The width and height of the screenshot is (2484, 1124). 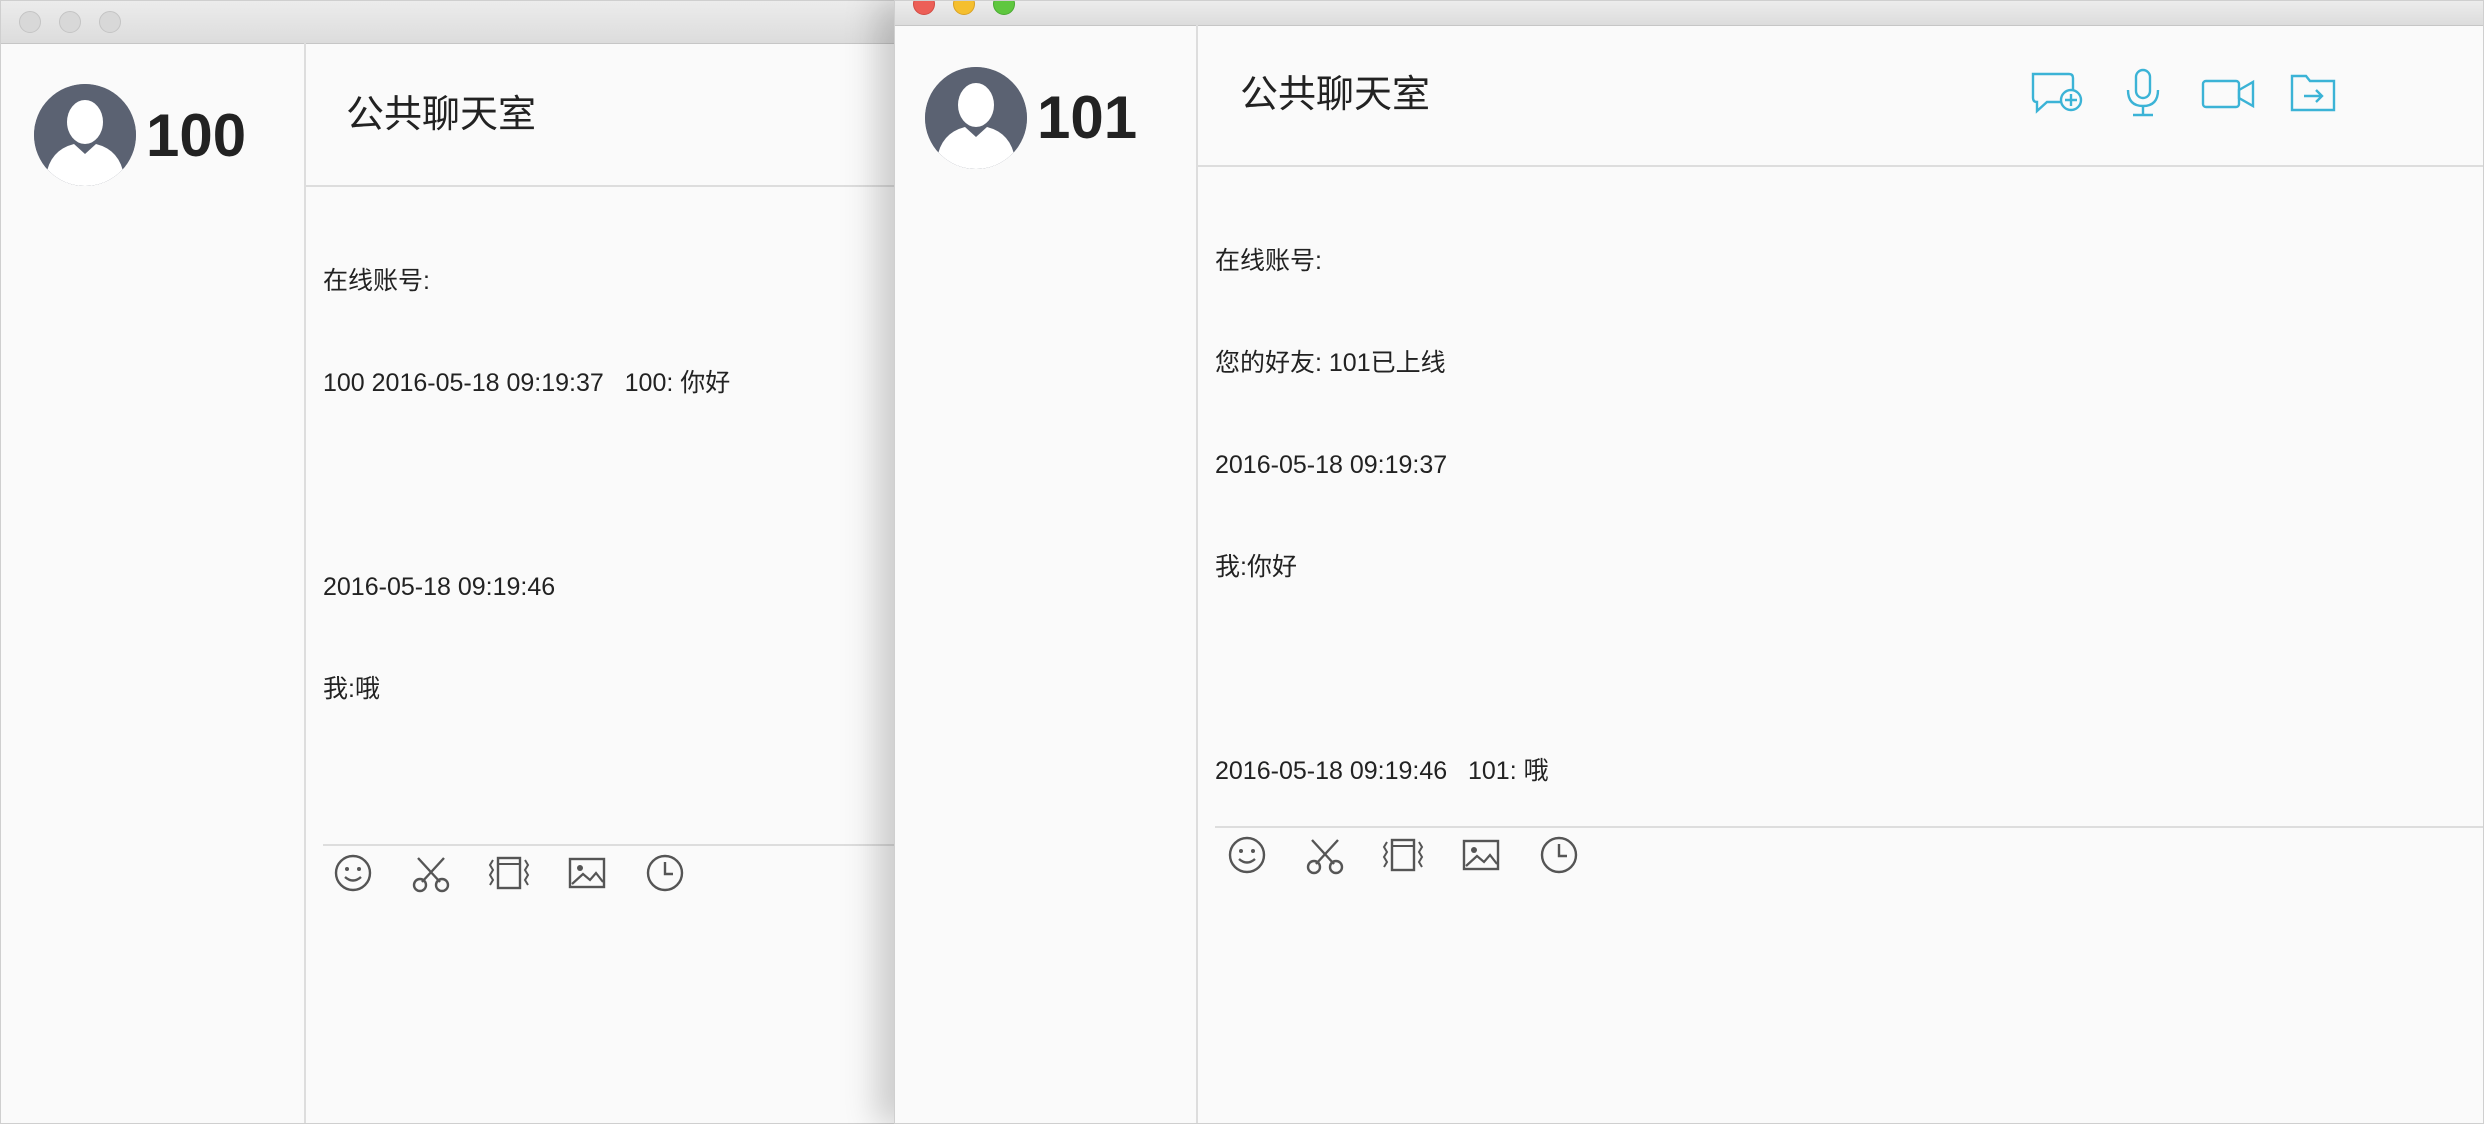 What do you see at coordinates (2228, 93) in the screenshot?
I see `video-camera-icon` at bounding box center [2228, 93].